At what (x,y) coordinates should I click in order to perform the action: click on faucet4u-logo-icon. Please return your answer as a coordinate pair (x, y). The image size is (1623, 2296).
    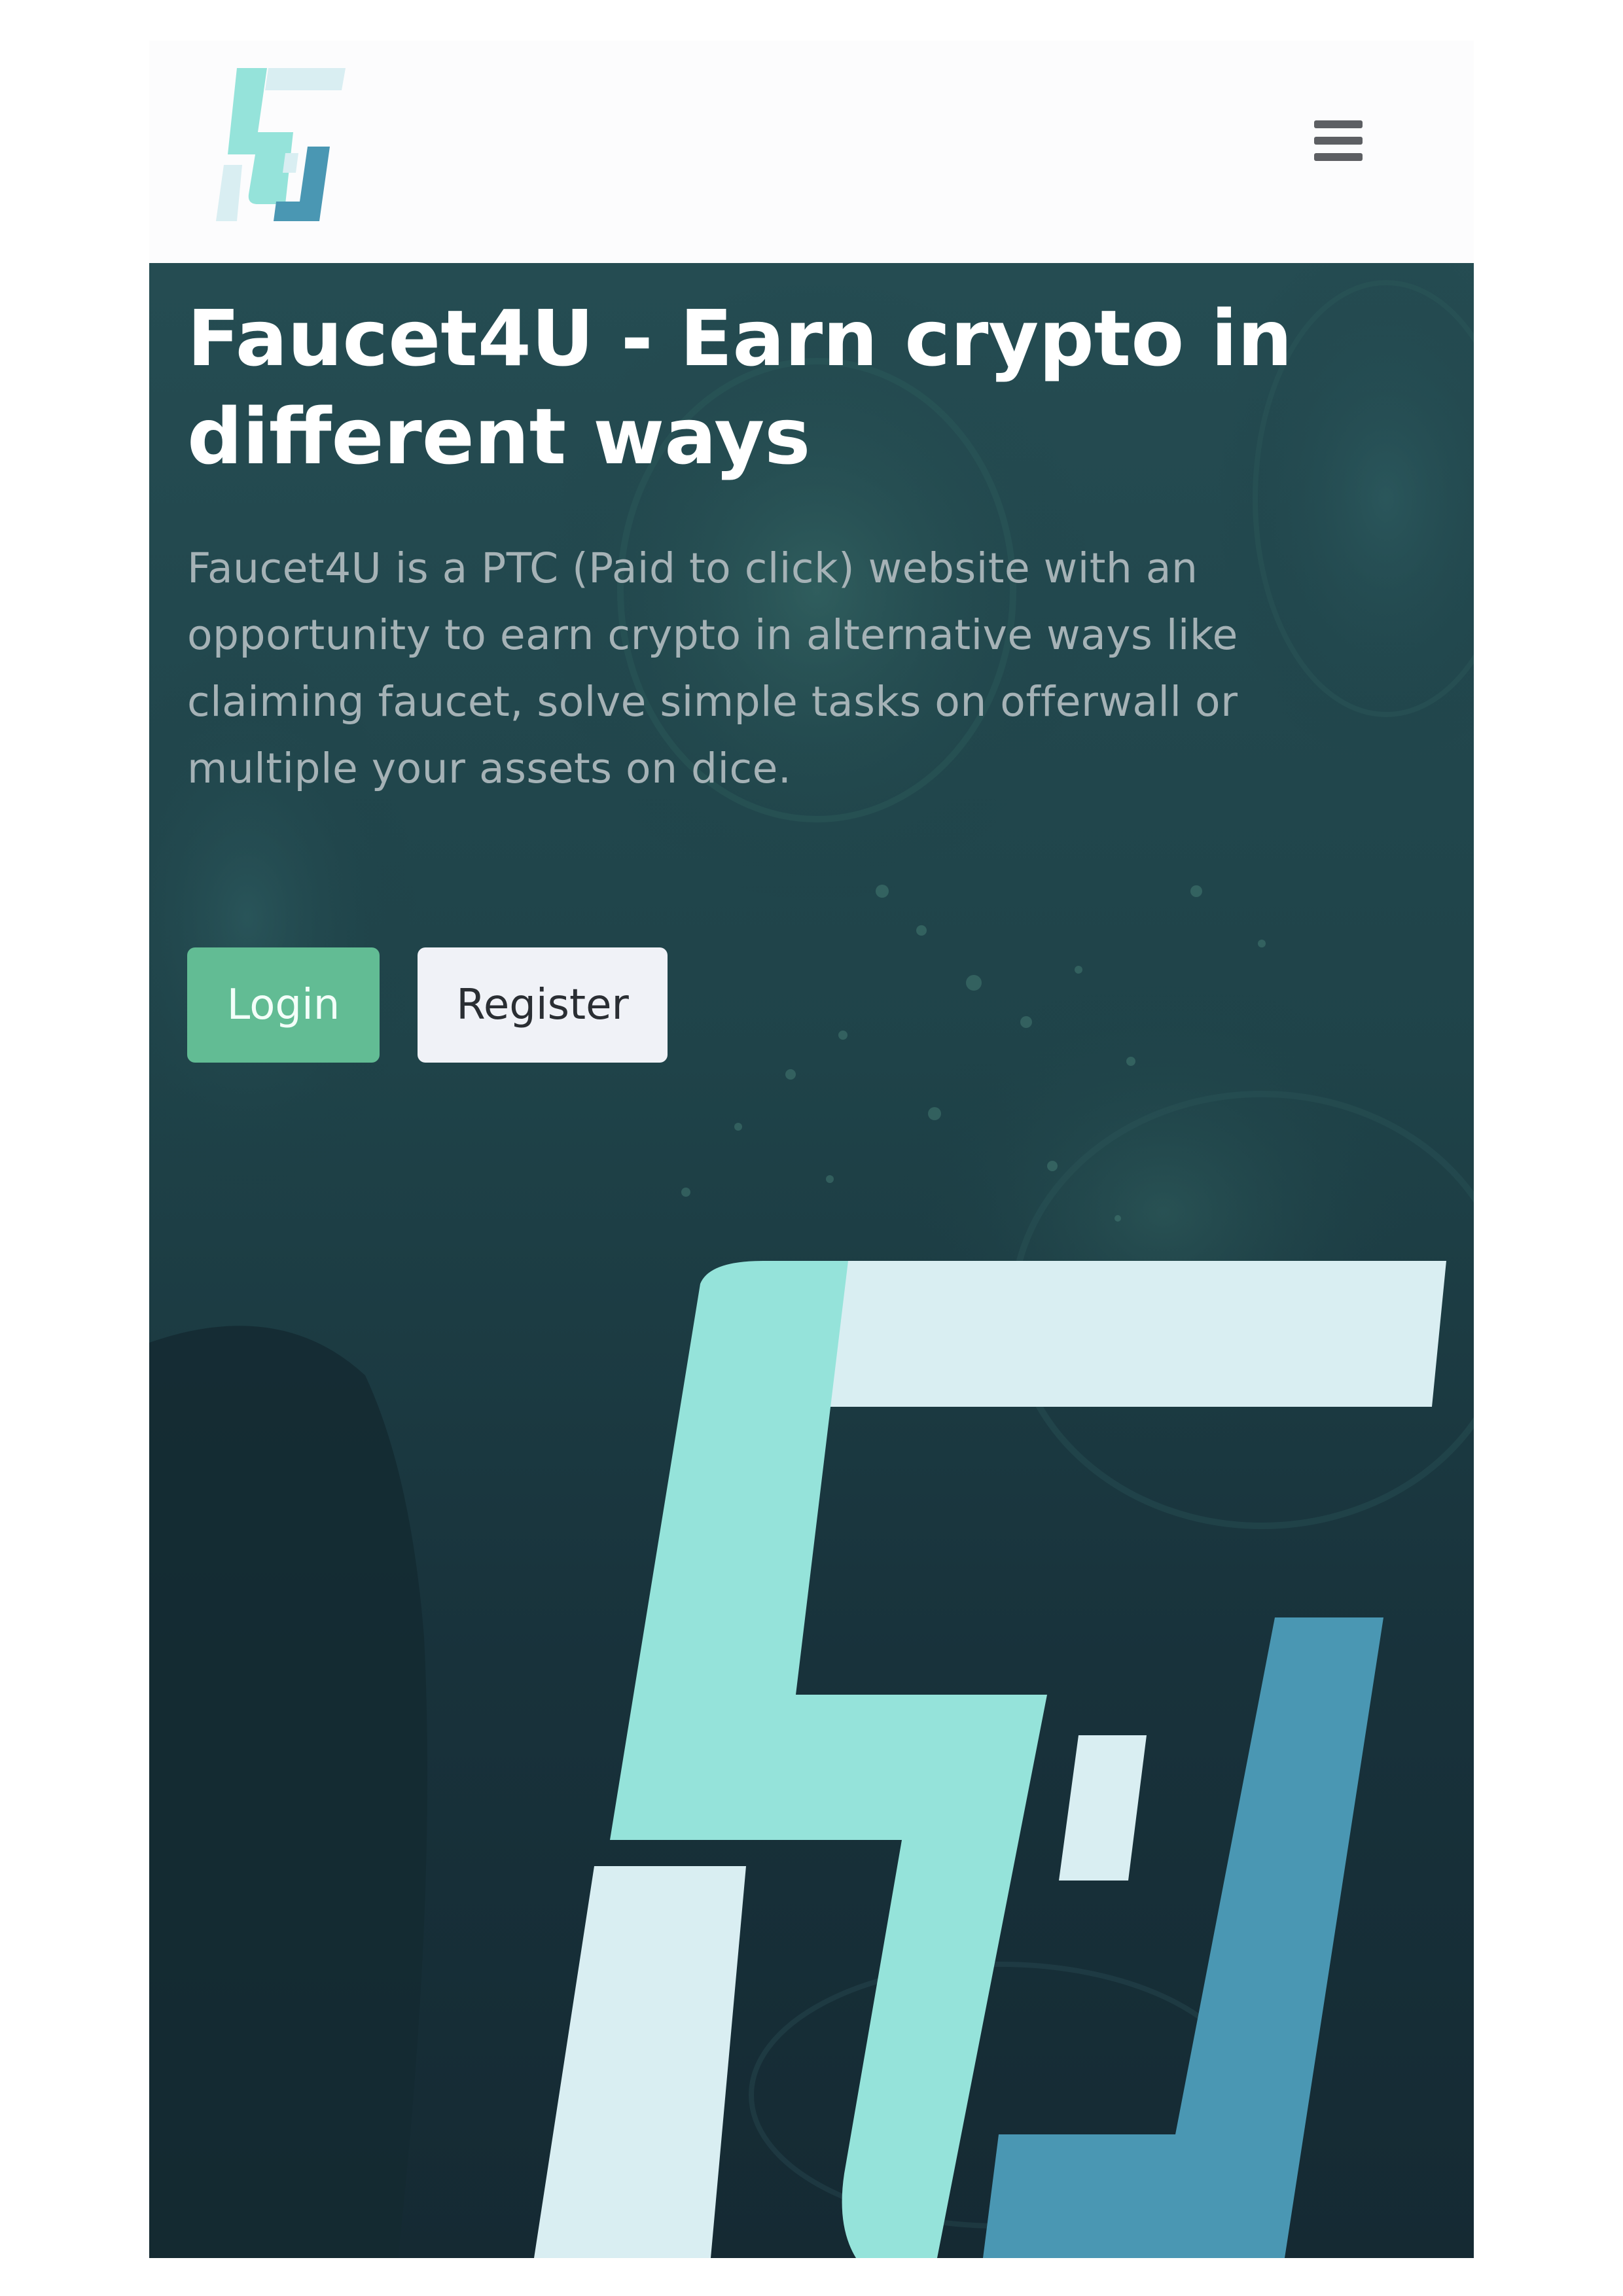
    Looking at the image, I should click on (280, 145).